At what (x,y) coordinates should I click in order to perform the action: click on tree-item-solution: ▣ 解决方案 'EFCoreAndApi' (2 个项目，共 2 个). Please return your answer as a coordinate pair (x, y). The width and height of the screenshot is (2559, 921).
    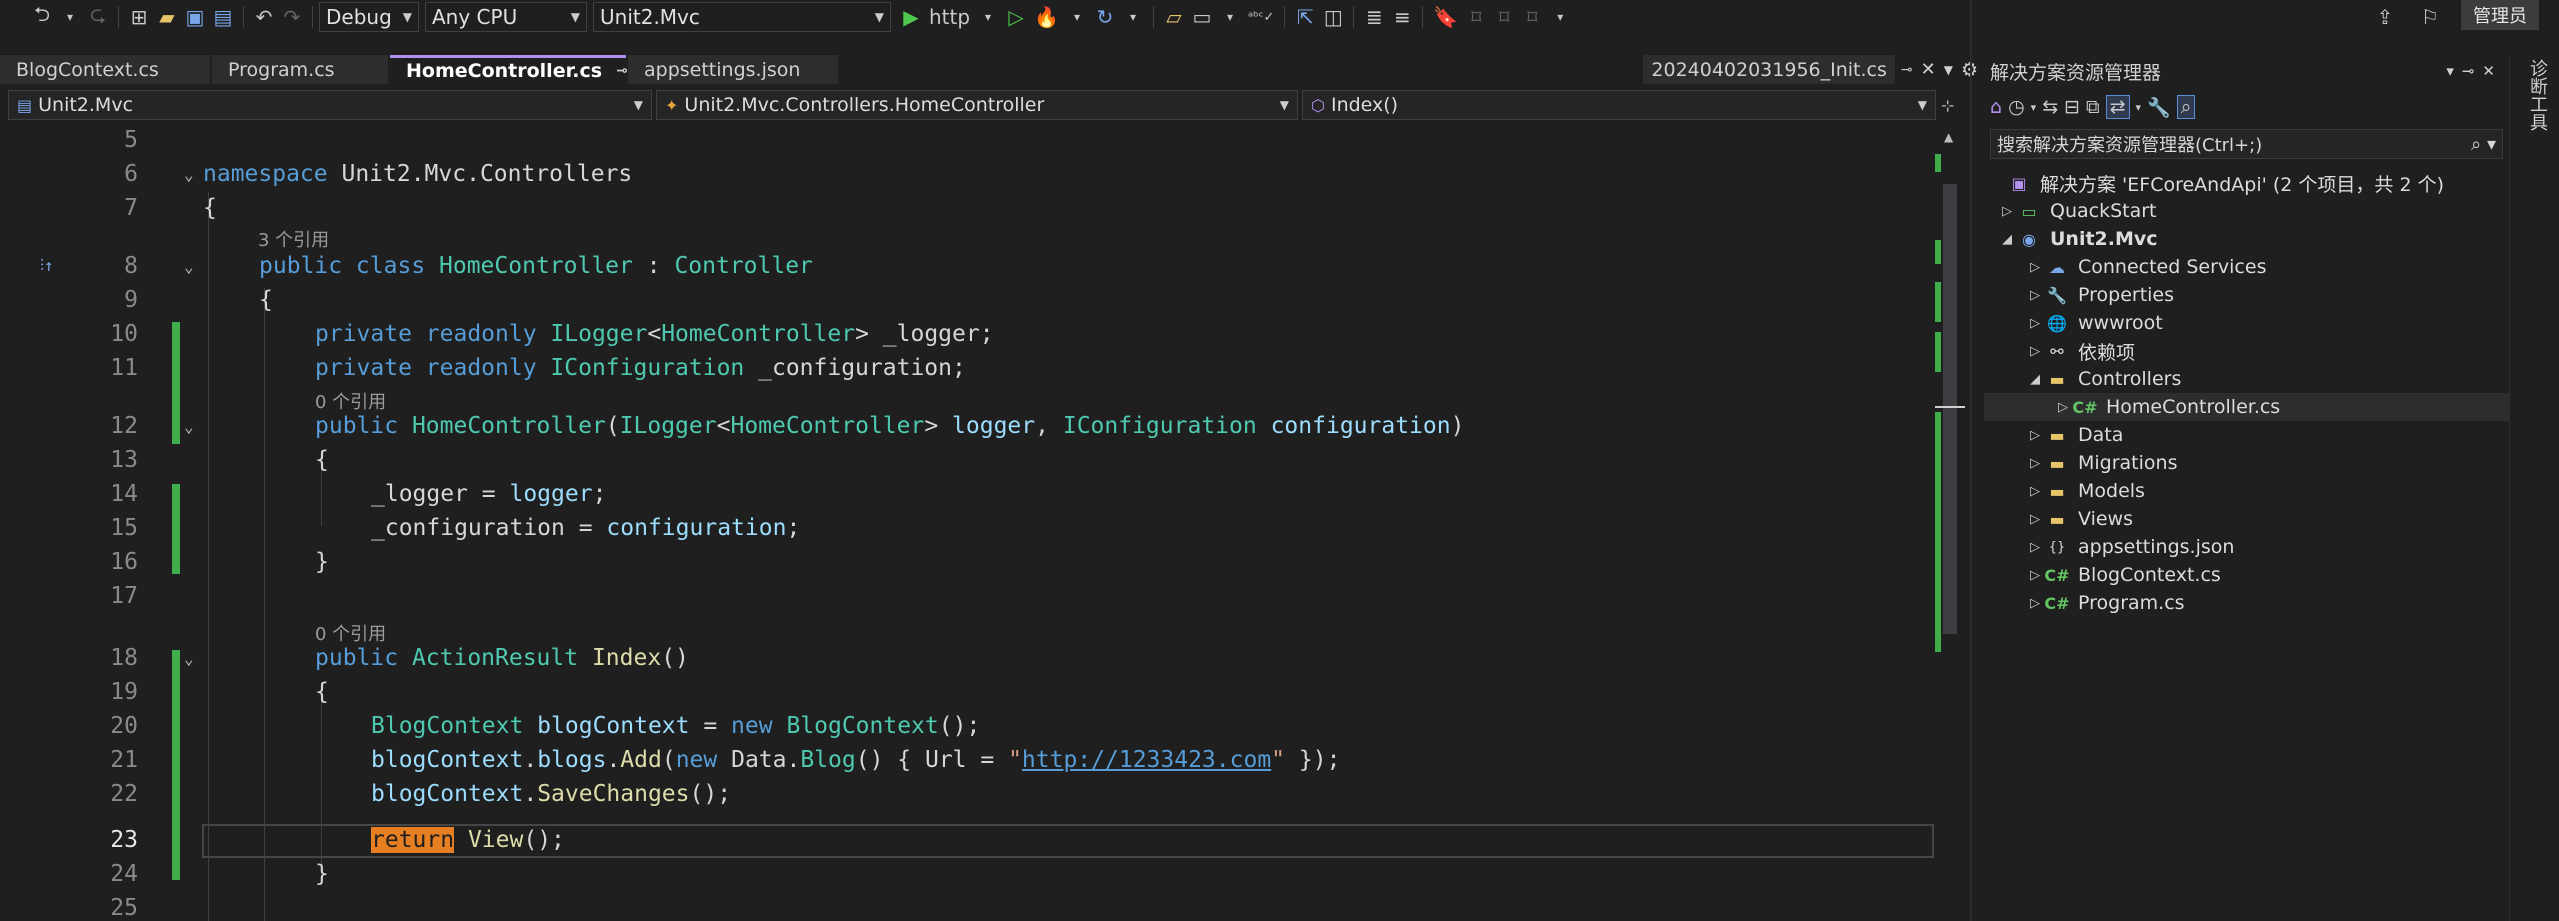
    Looking at the image, I should click on (2246, 183).